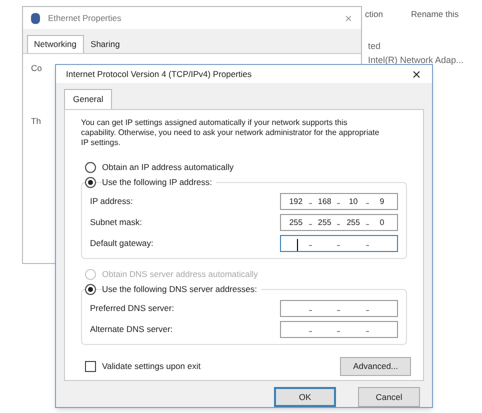 This screenshot has height=413, width=482. I want to click on octet-text: 168, so click(324, 202).